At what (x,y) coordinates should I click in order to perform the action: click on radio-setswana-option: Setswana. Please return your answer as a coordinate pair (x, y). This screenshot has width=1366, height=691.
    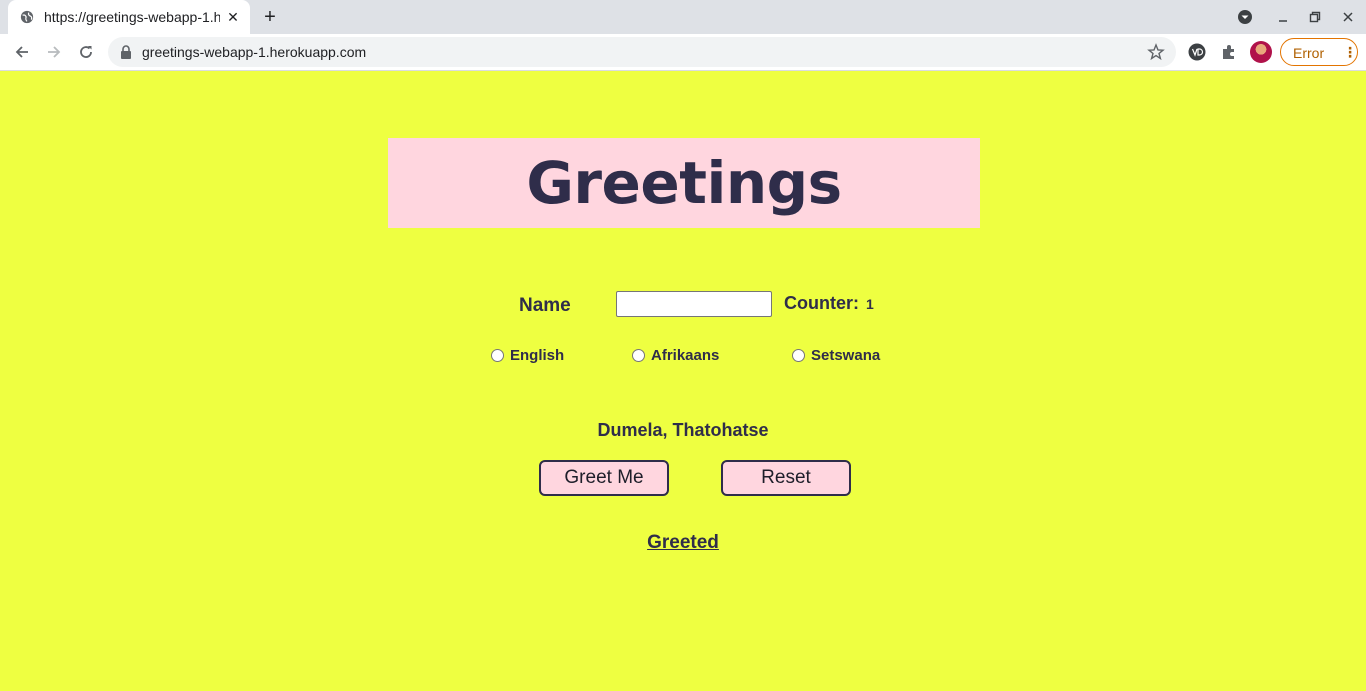
    Looking at the image, I should click on (836, 355).